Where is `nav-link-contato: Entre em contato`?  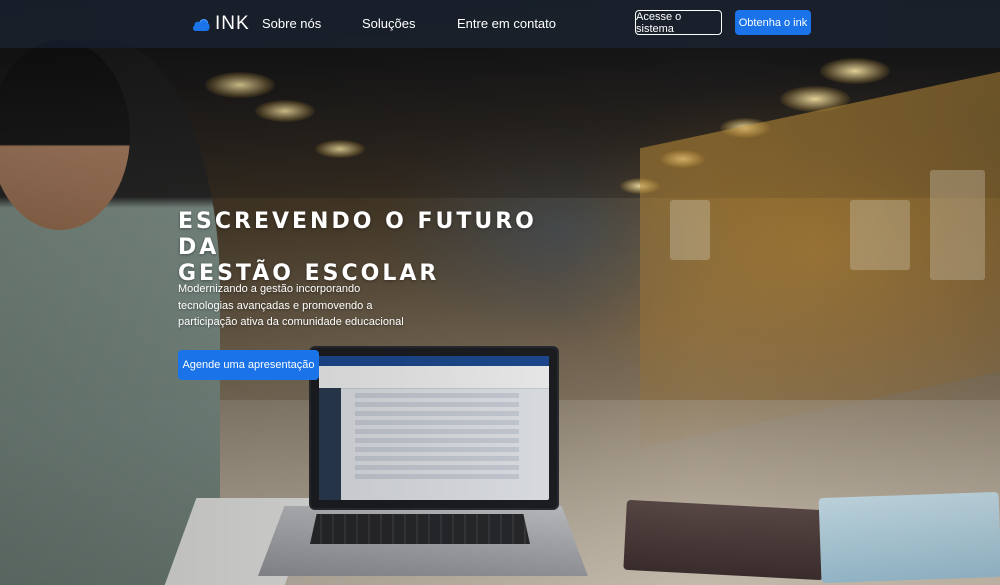
nav-link-contato: Entre em contato is located at coordinates (506, 23).